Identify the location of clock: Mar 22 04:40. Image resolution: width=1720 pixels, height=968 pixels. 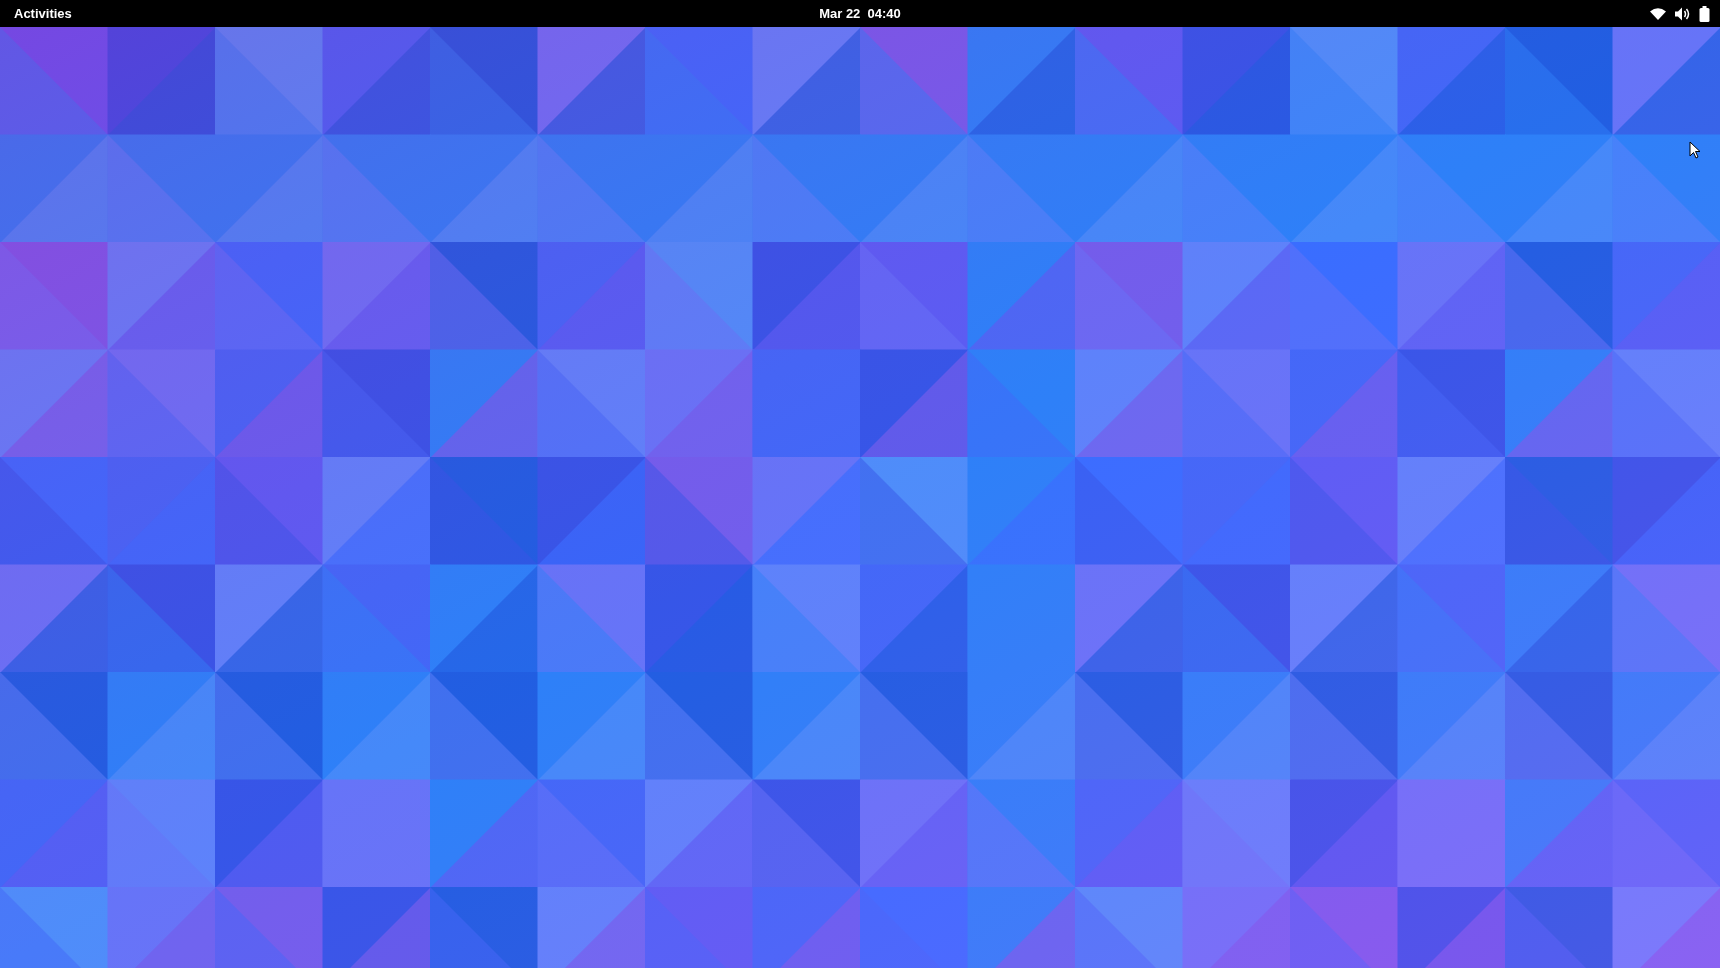
(860, 13).